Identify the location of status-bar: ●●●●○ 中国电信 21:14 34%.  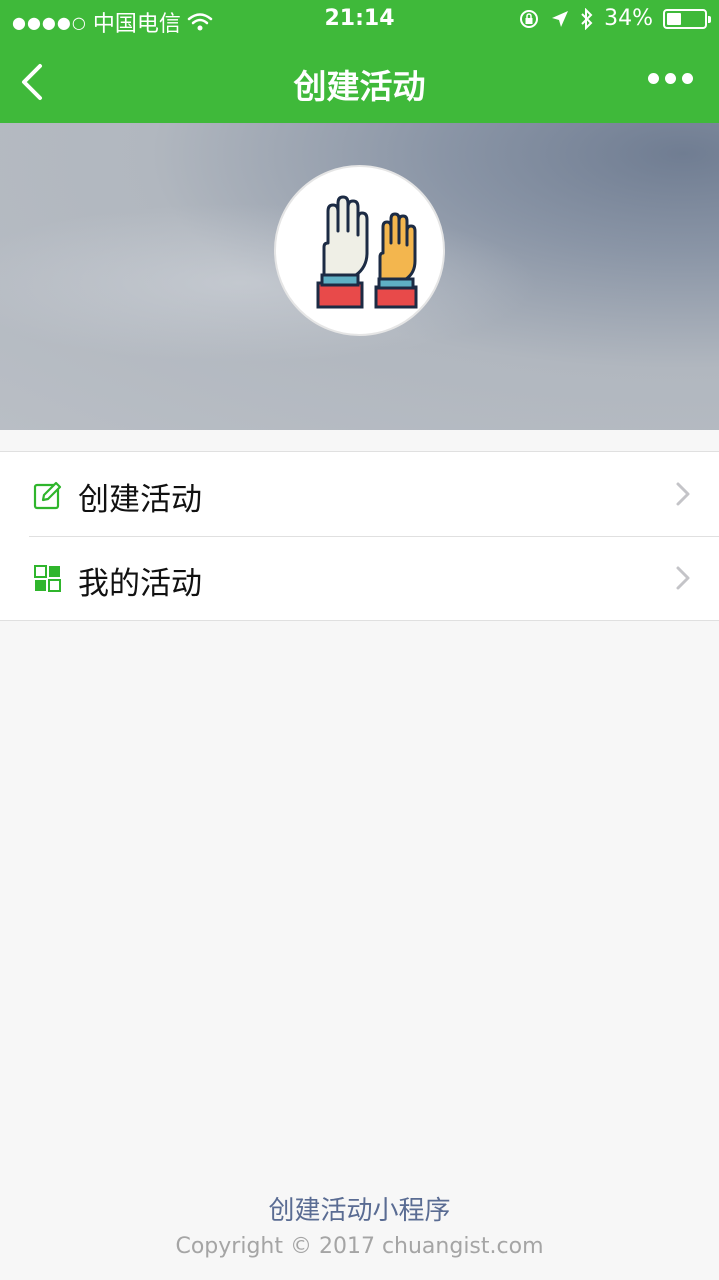
(359, 20).